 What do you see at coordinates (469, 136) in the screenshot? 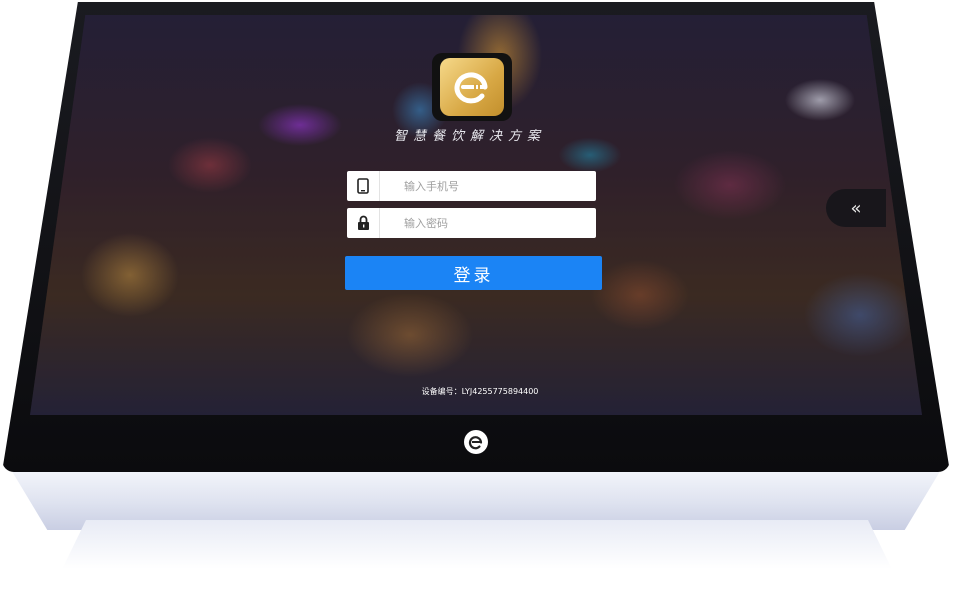
I see `app-slogan: 智慧餐饮解决方案` at bounding box center [469, 136].